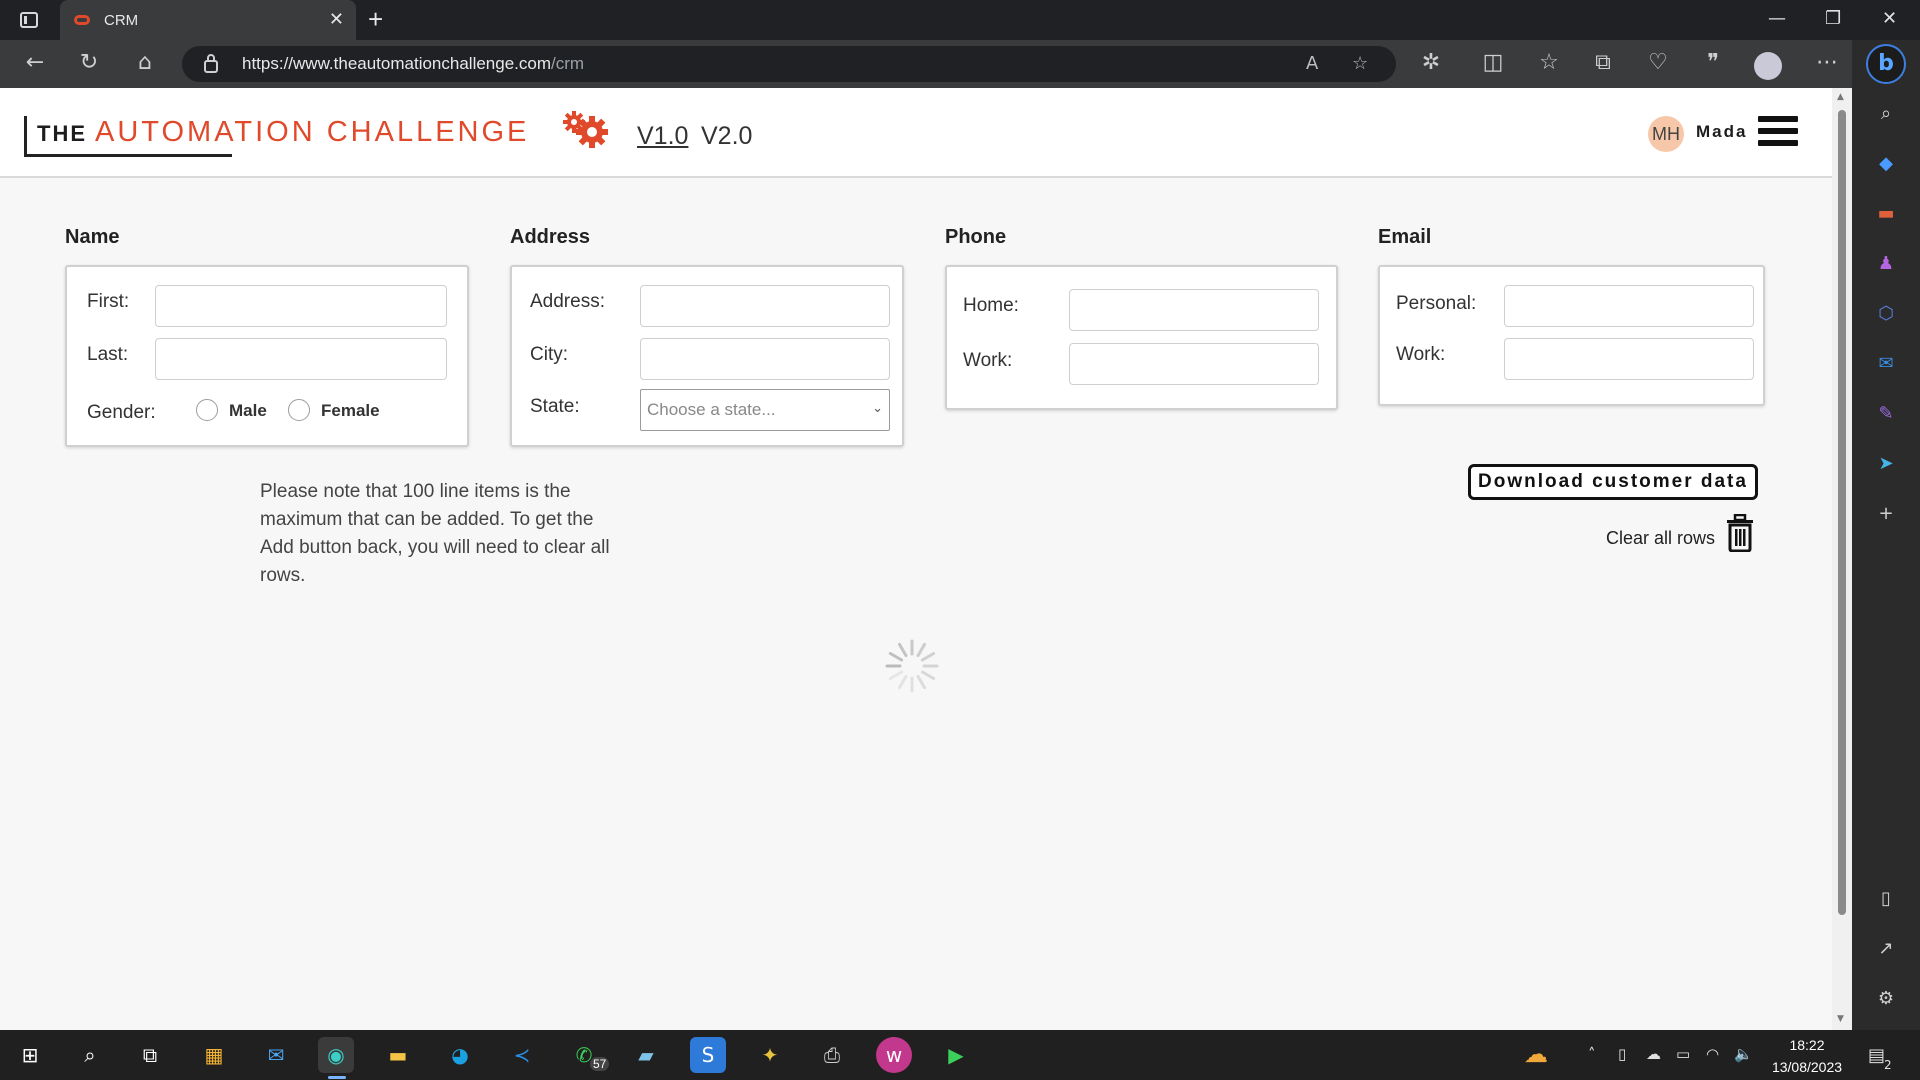 Image resolution: width=1920 pixels, height=1080 pixels. What do you see at coordinates (1807, 1045) in the screenshot?
I see `clock-time: 18:22` at bounding box center [1807, 1045].